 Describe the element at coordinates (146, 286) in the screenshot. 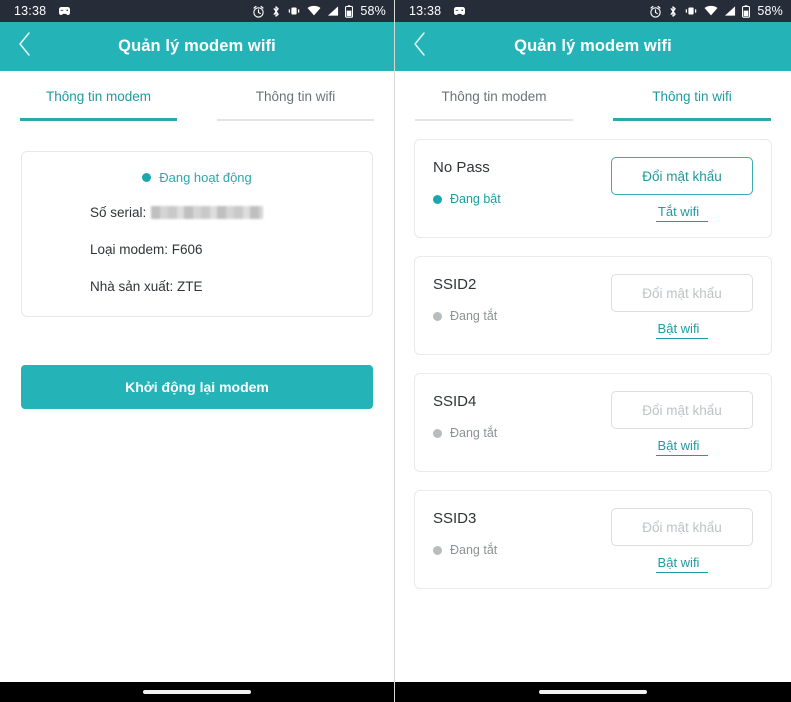

I see `modem-manufacturer-row: Nhà sản xuất: ZTE` at that location.